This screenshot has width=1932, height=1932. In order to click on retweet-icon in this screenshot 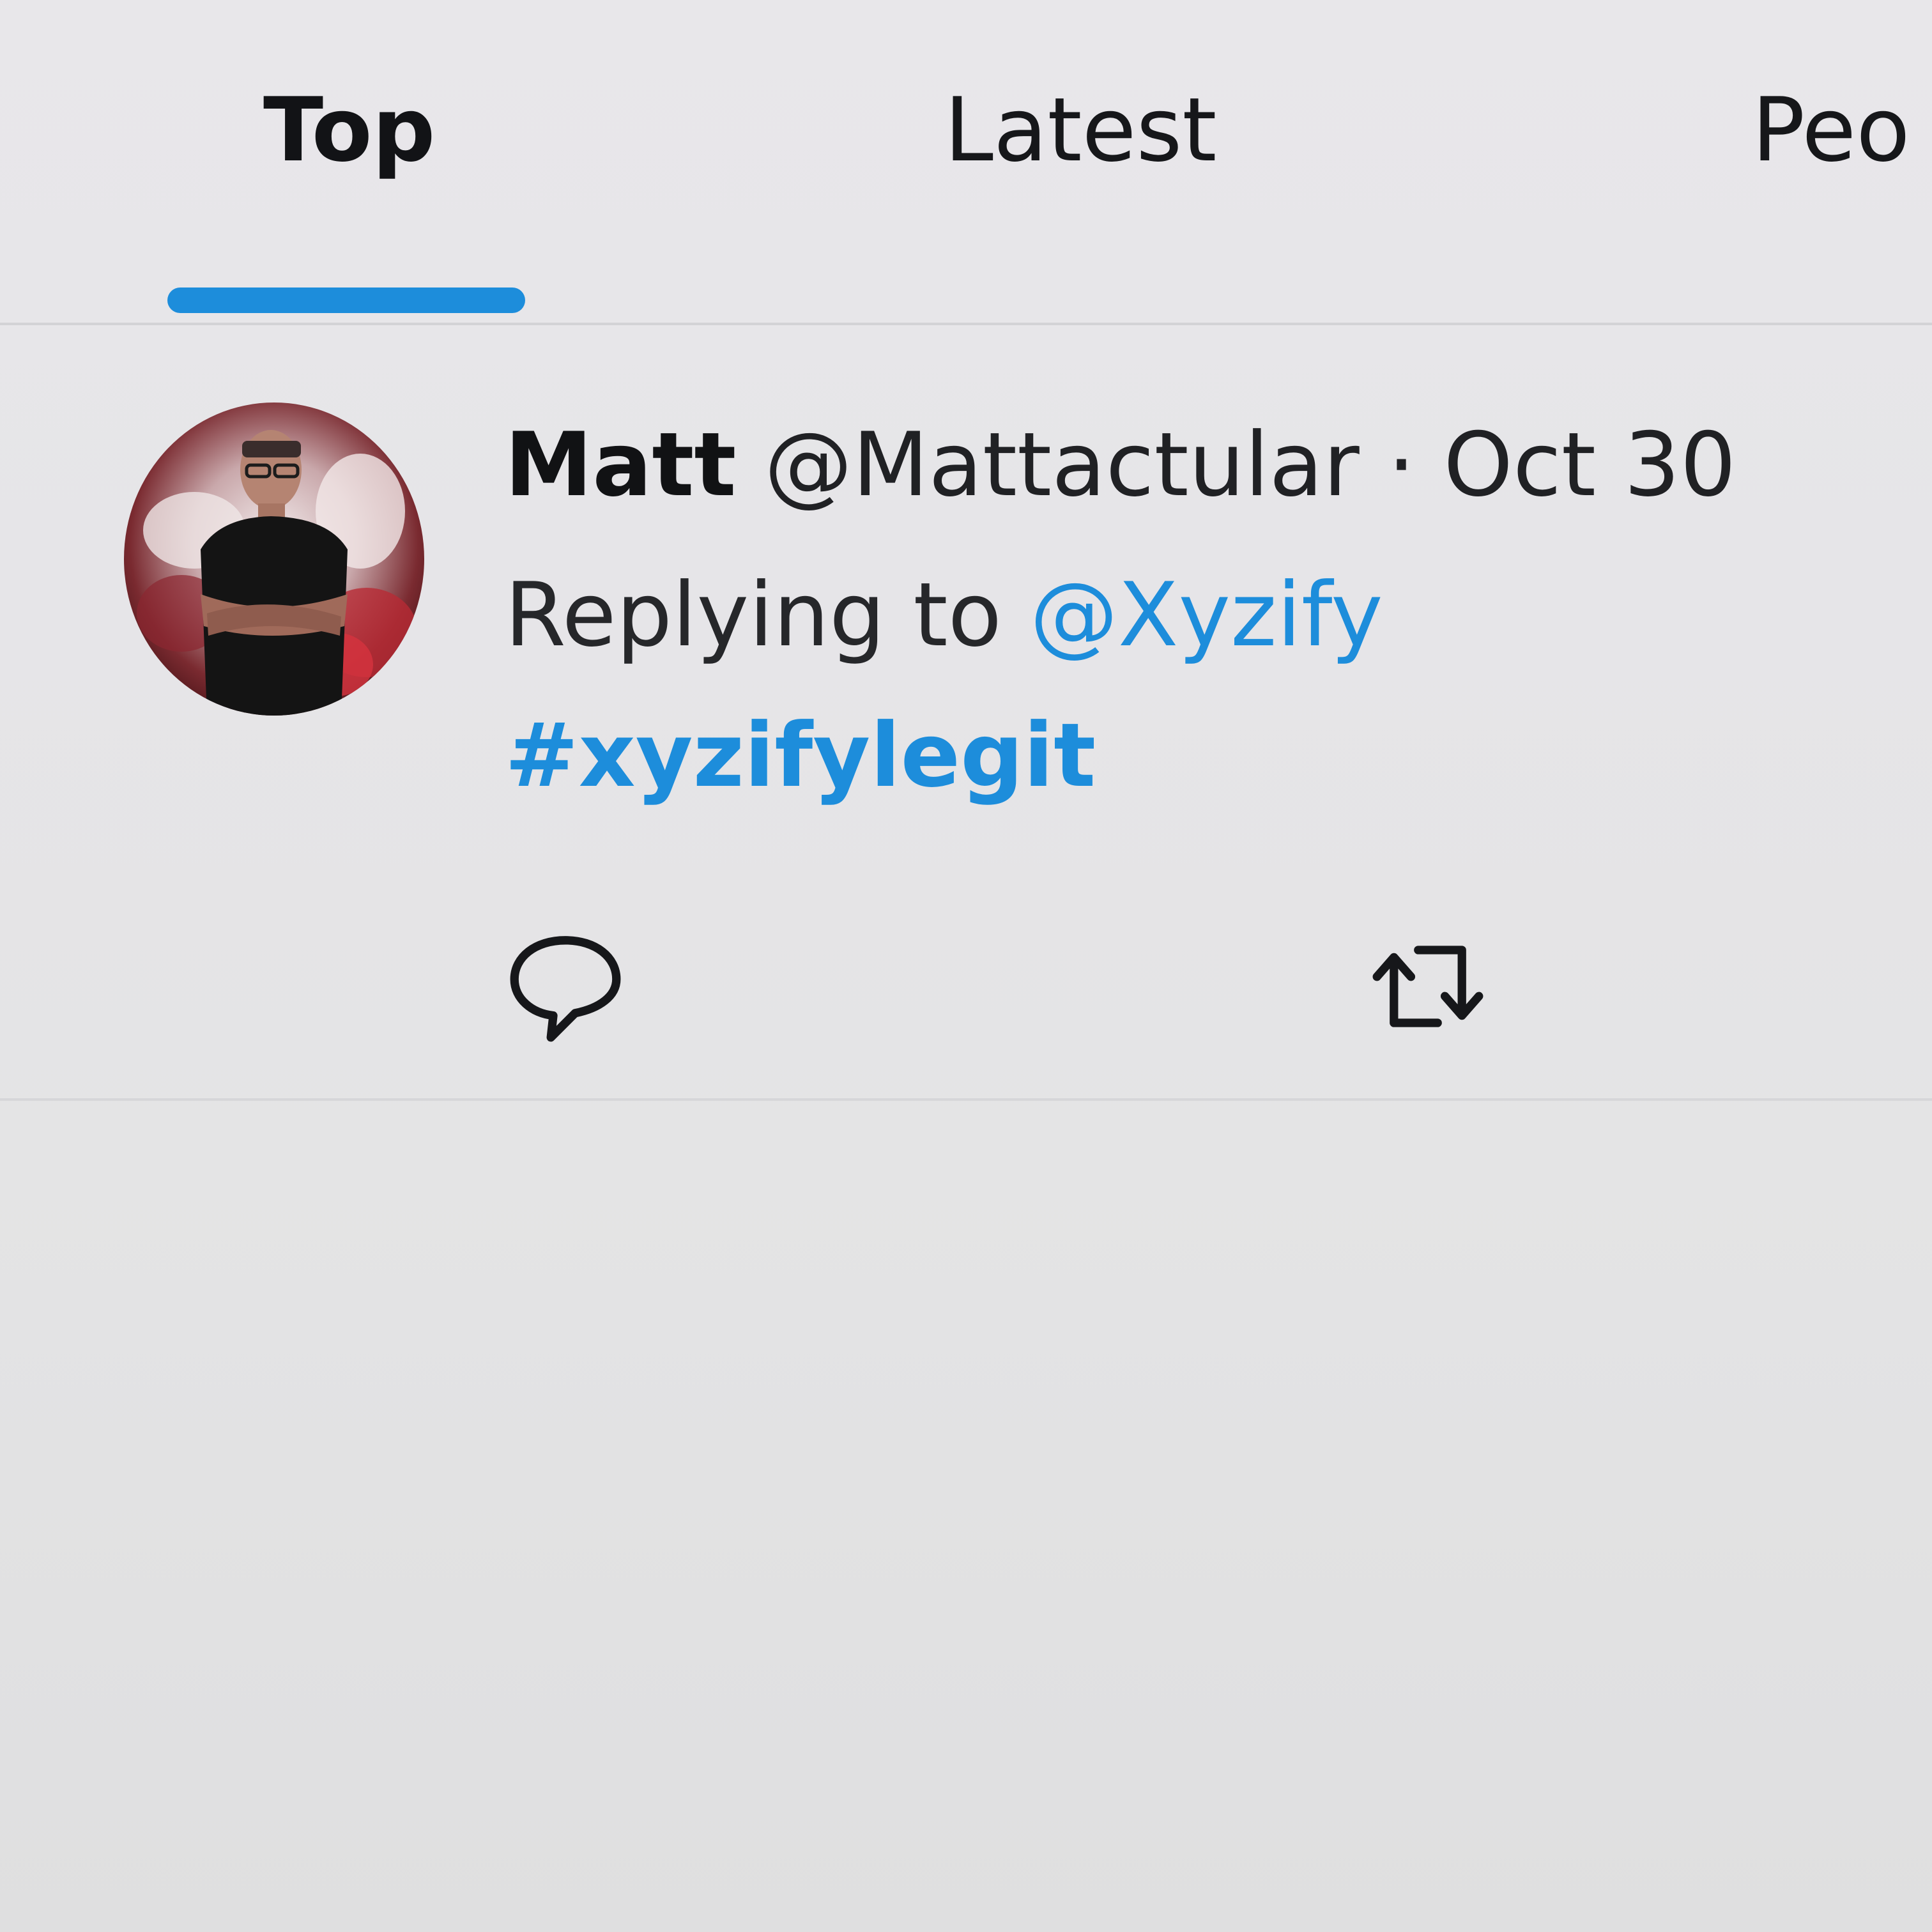, I will do `click(1427, 986)`.